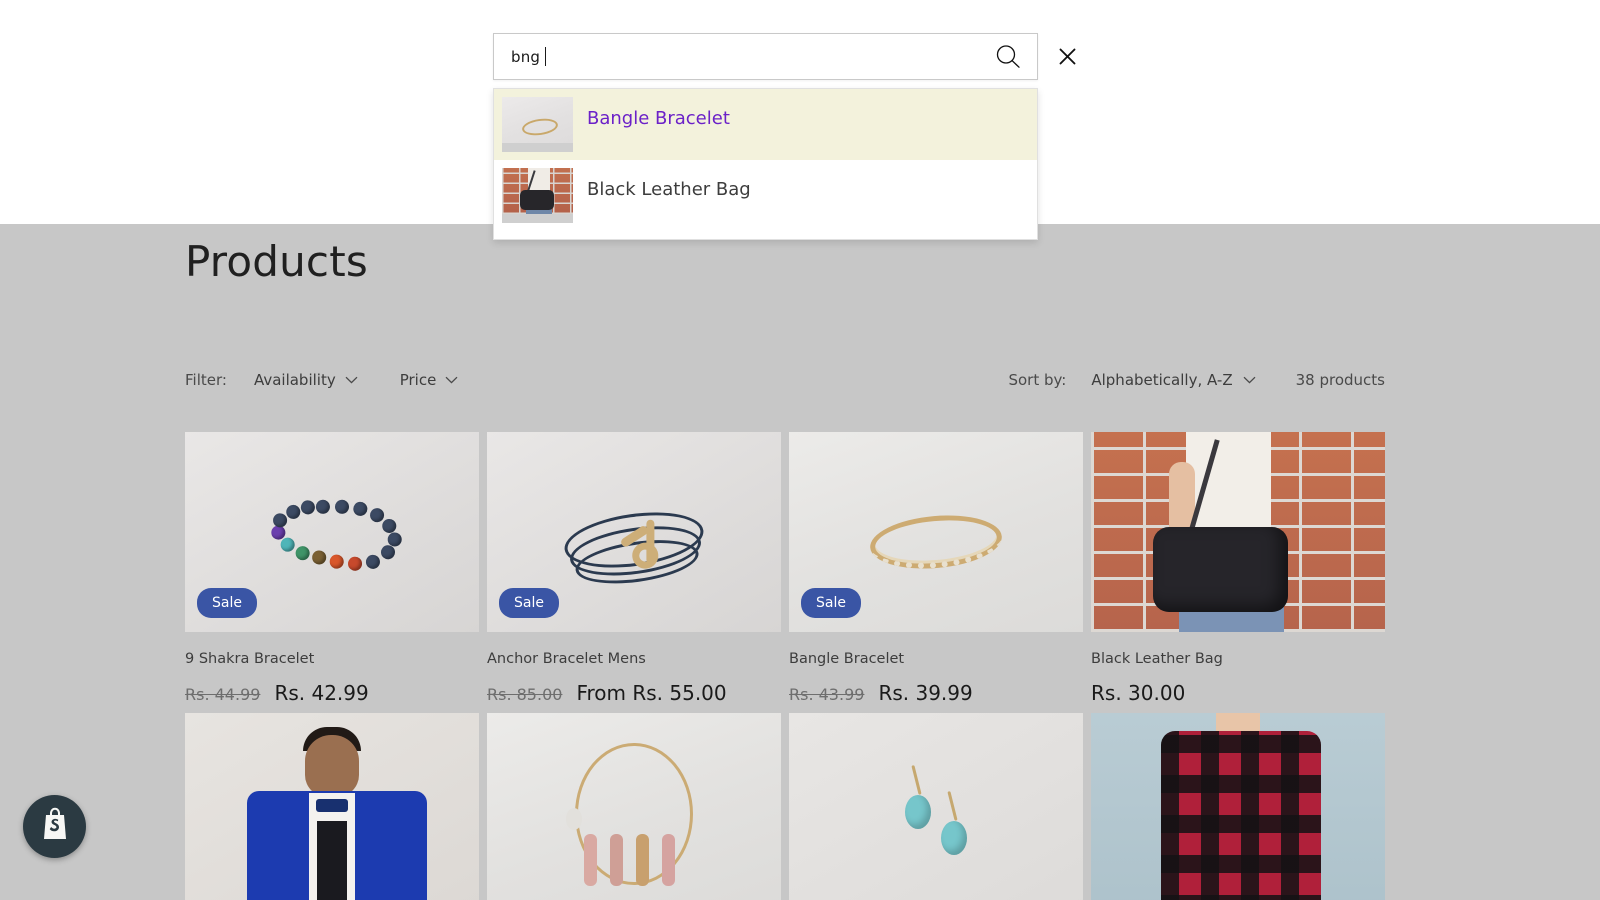 The height and width of the screenshot is (900, 1600). Describe the element at coordinates (669, 185) in the screenshot. I see `suggestion-label: Black Leather Bag` at that location.